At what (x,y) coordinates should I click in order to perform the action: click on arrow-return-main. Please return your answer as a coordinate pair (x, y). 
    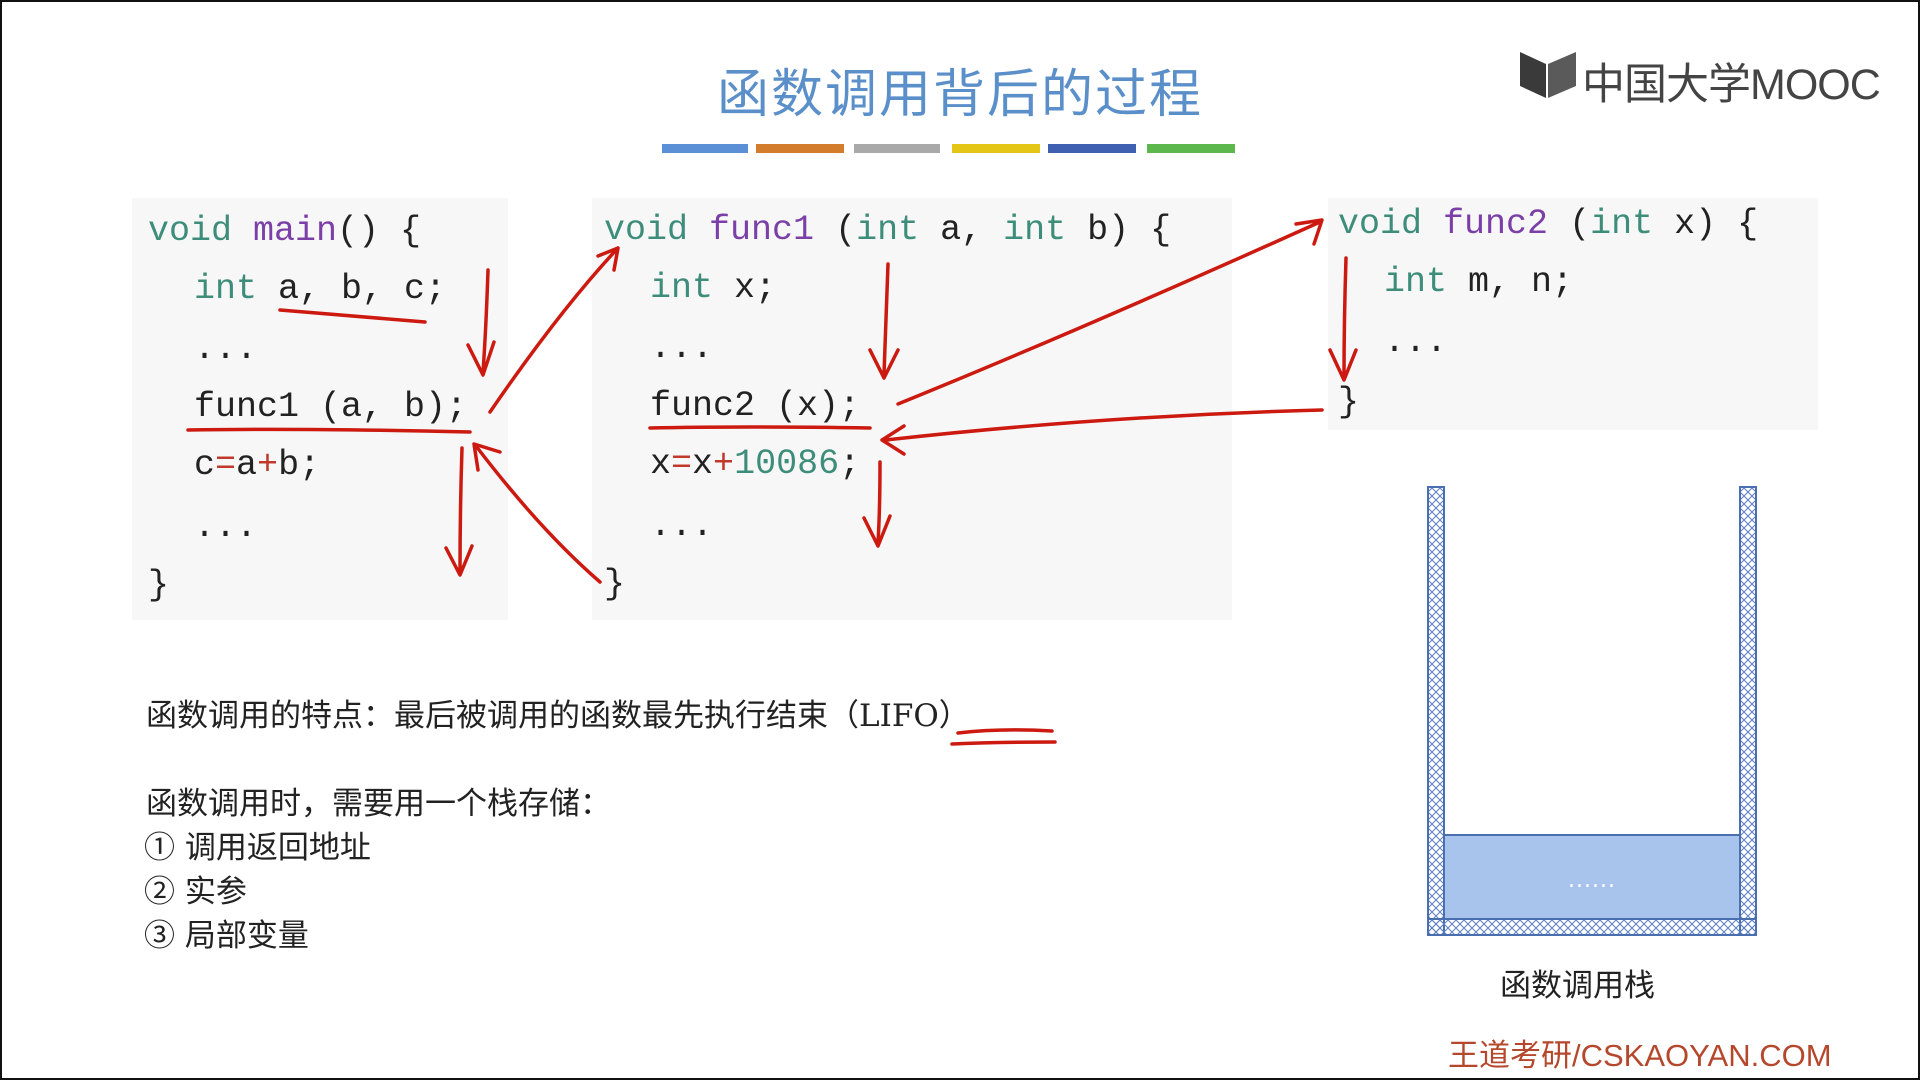
    Looking at the image, I should click on (537, 513).